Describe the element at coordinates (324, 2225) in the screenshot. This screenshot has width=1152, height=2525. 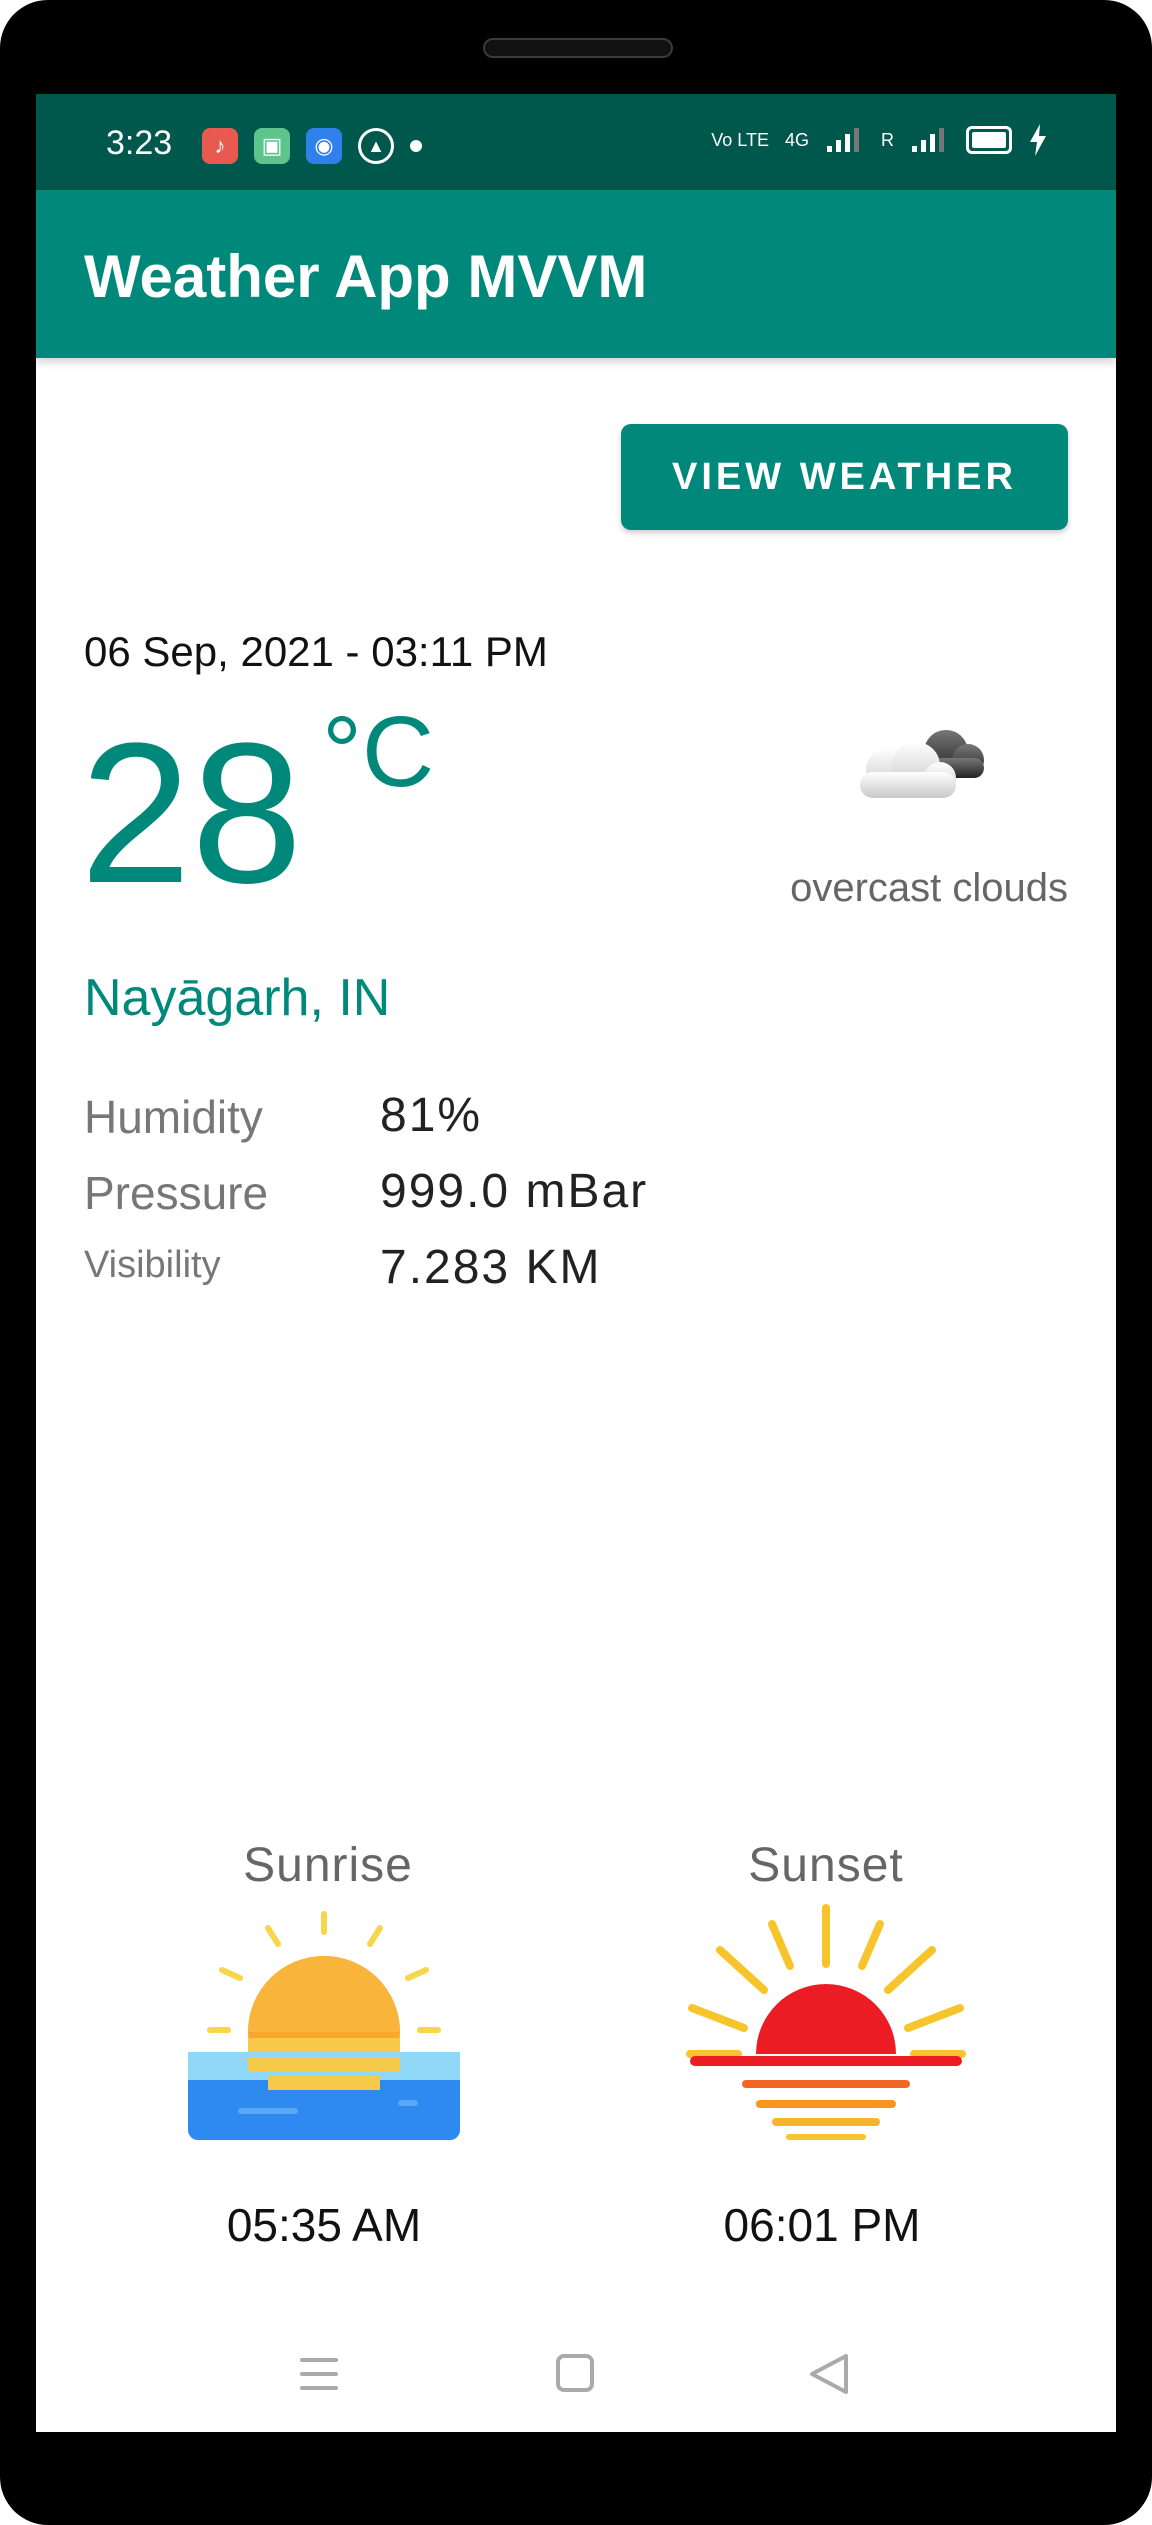
I see `sunrise-time: 05:35 AM` at that location.